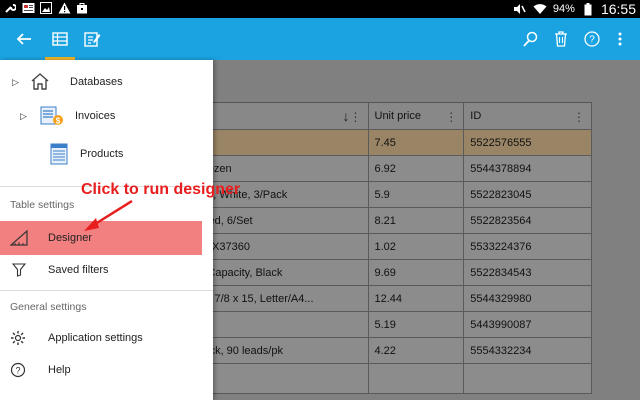 This screenshot has width=640, height=400. What do you see at coordinates (417, 142) in the screenshot?
I see `table-cell: 7.45` at bounding box center [417, 142].